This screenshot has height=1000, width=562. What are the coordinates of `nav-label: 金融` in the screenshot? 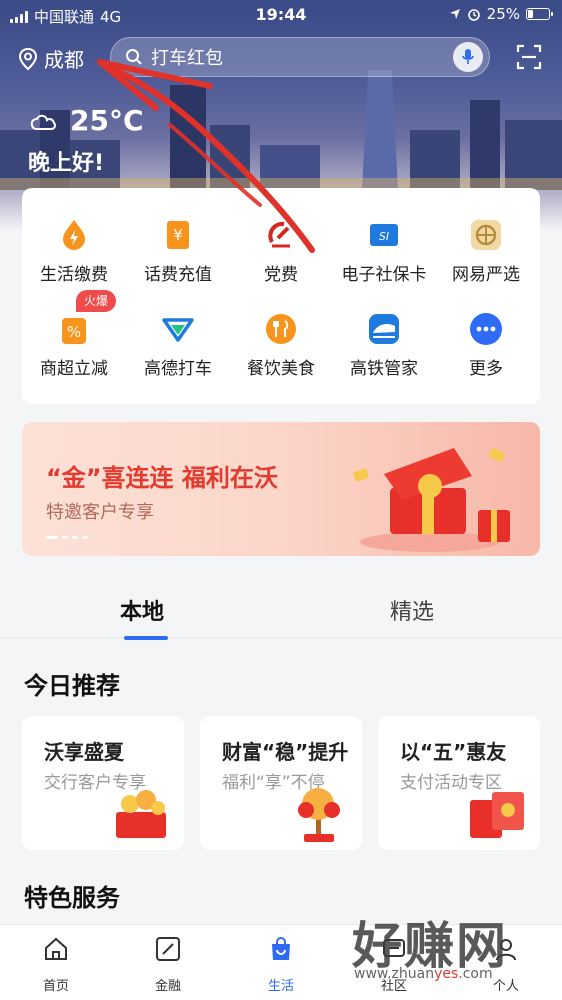 It's located at (167, 986).